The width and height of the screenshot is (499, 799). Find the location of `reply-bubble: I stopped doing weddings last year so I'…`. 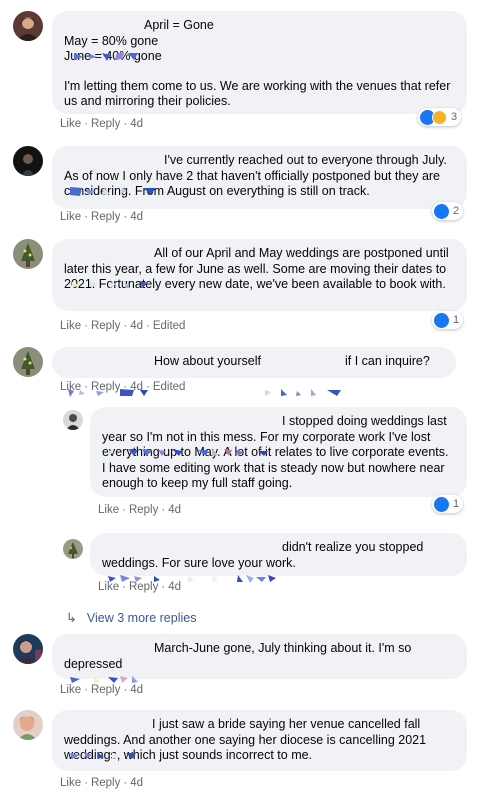

reply-bubble: I stopped doing weddings last year so I'… is located at coordinates (278, 452).